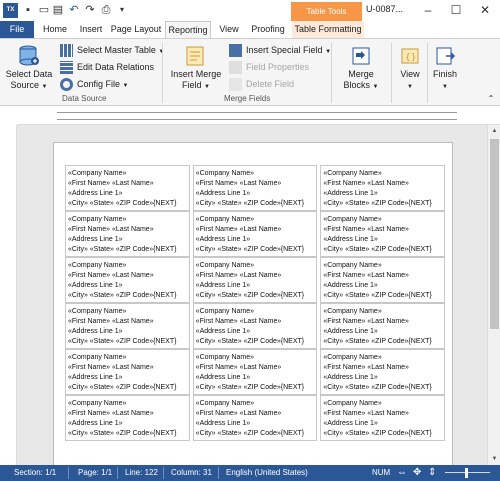 This screenshot has height=481, width=500. What do you see at coordinates (269, 67) in the screenshot?
I see `field-properties-button: Field Properties` at bounding box center [269, 67].